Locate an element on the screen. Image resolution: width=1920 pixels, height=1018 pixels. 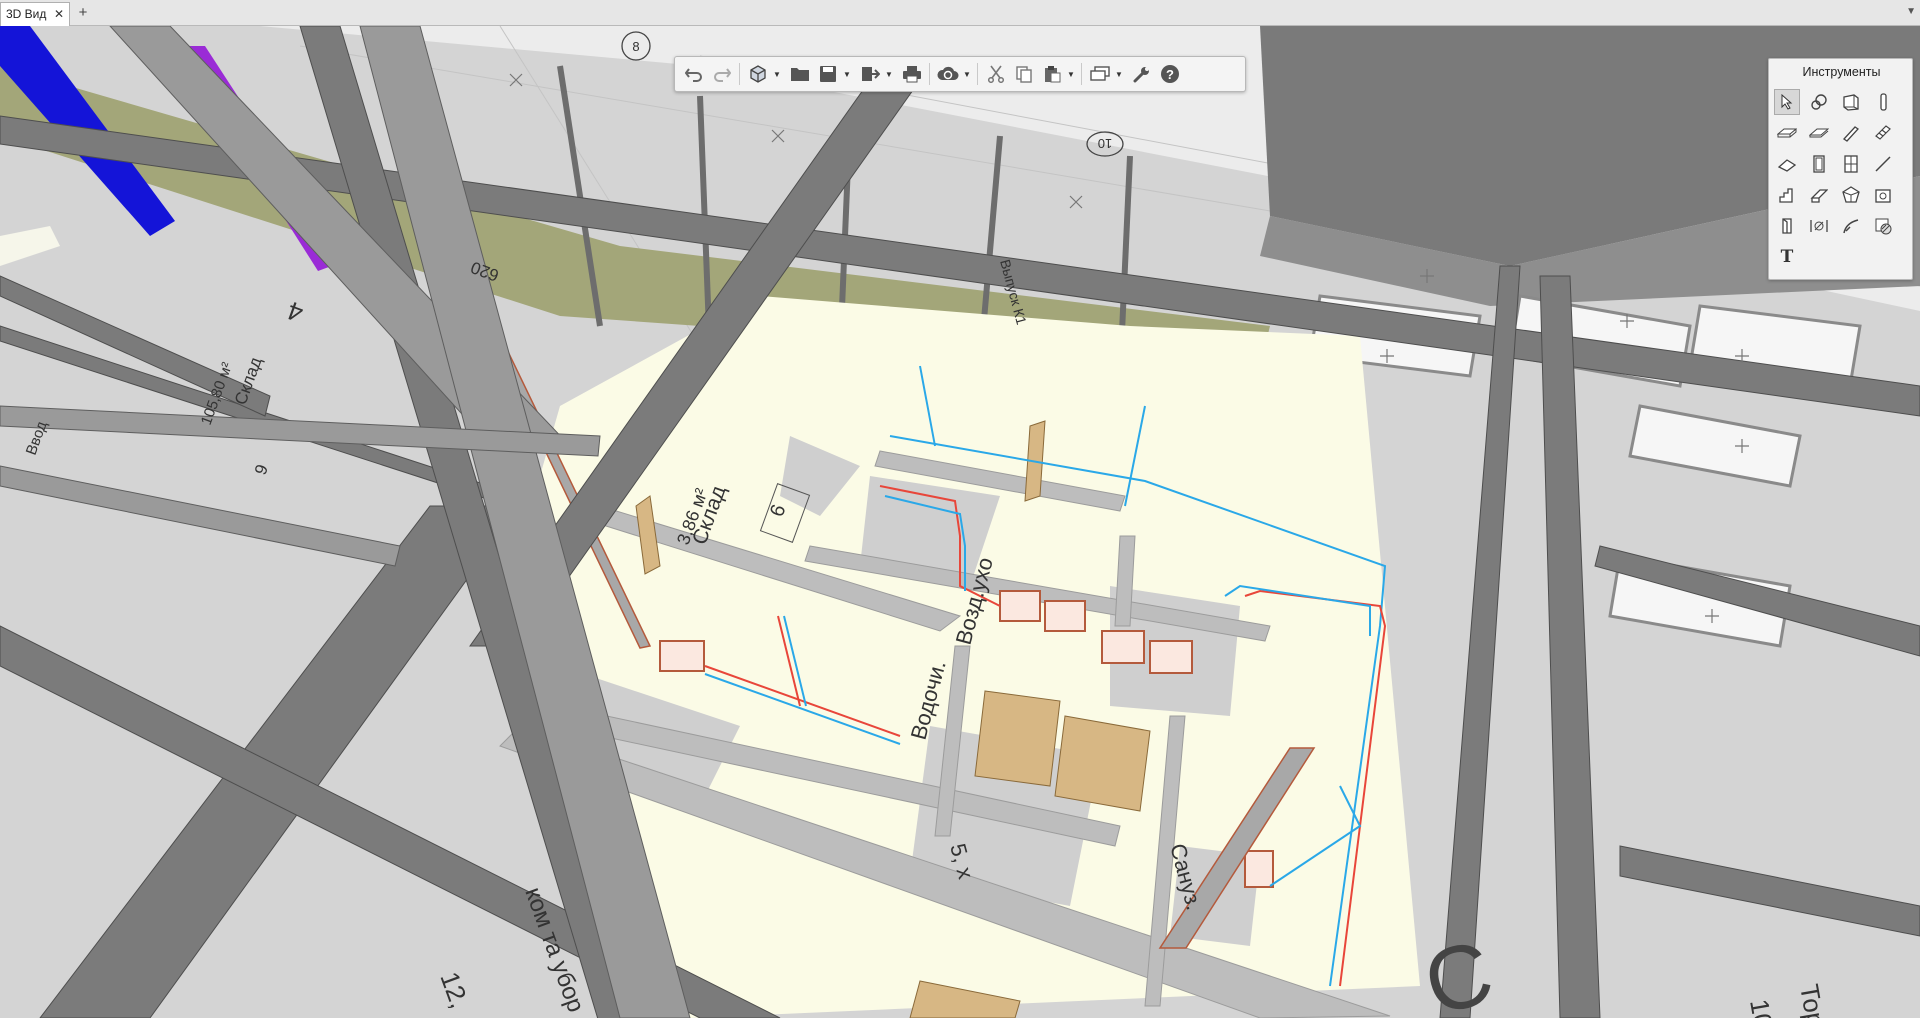
slab-tool-icon is located at coordinates (1787, 133).